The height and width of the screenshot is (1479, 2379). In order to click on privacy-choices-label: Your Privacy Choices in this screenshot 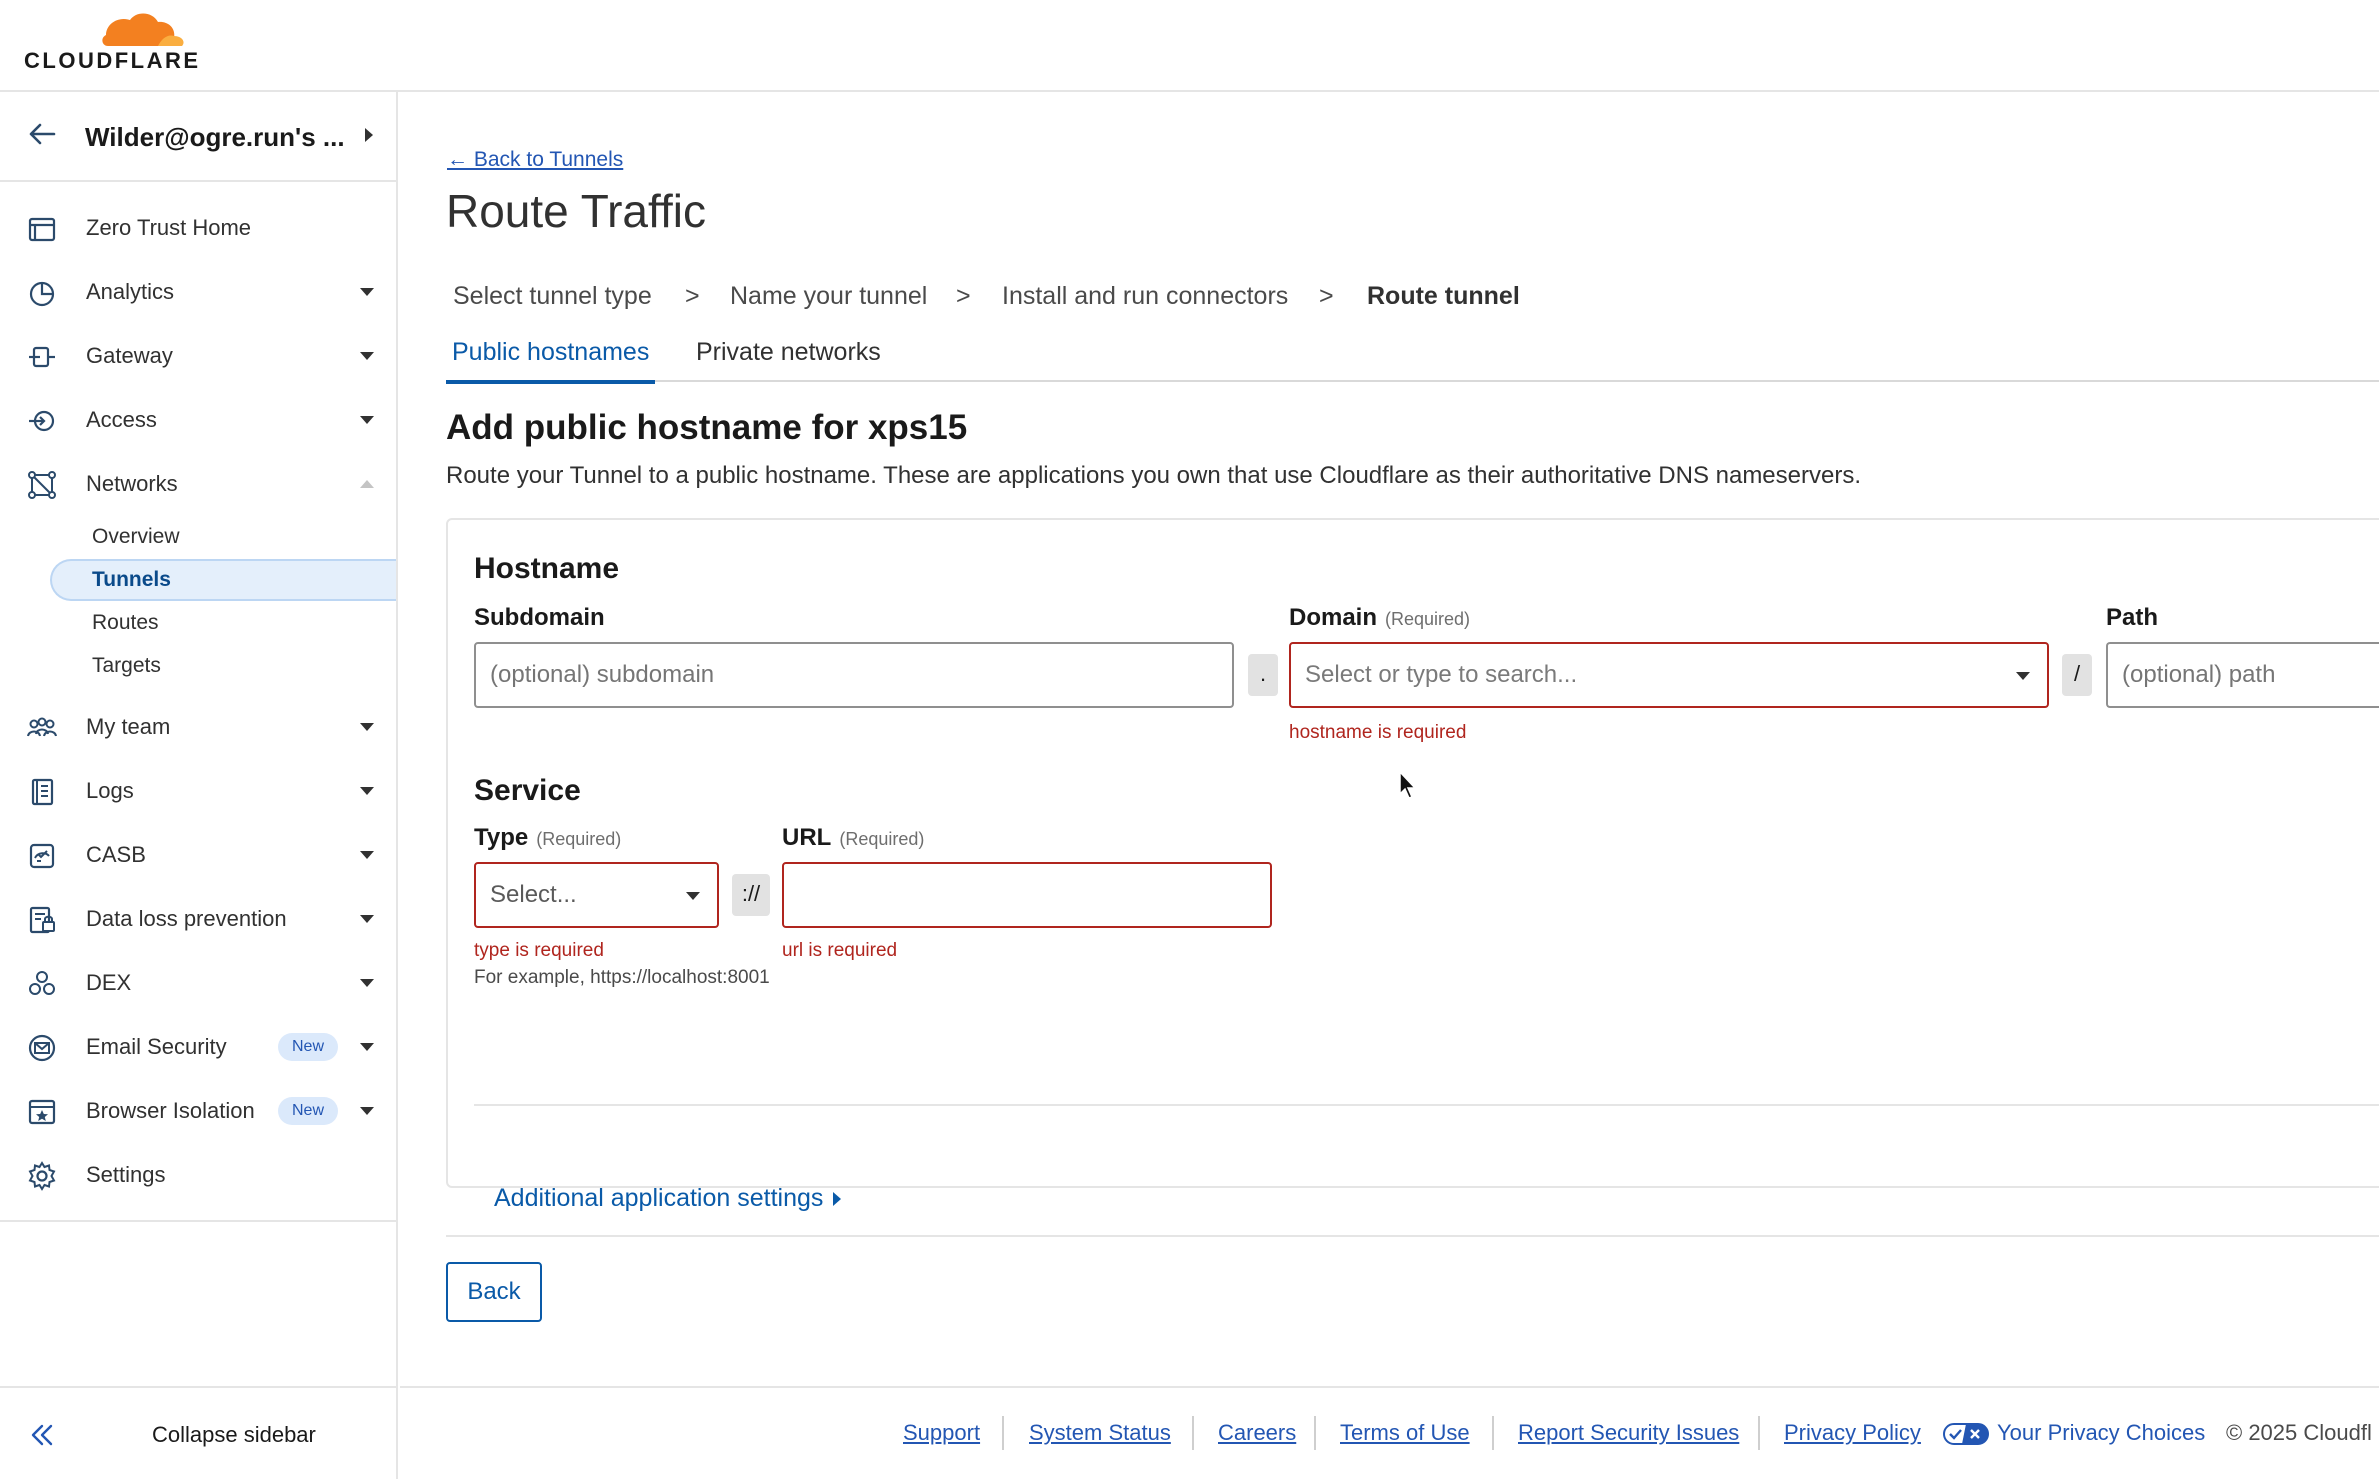, I will do `click(2101, 1432)`.